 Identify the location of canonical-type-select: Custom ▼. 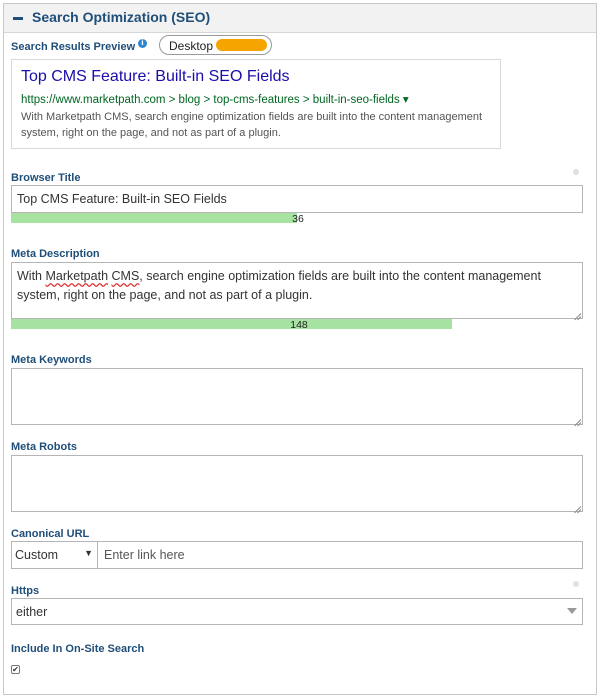
(54, 555).